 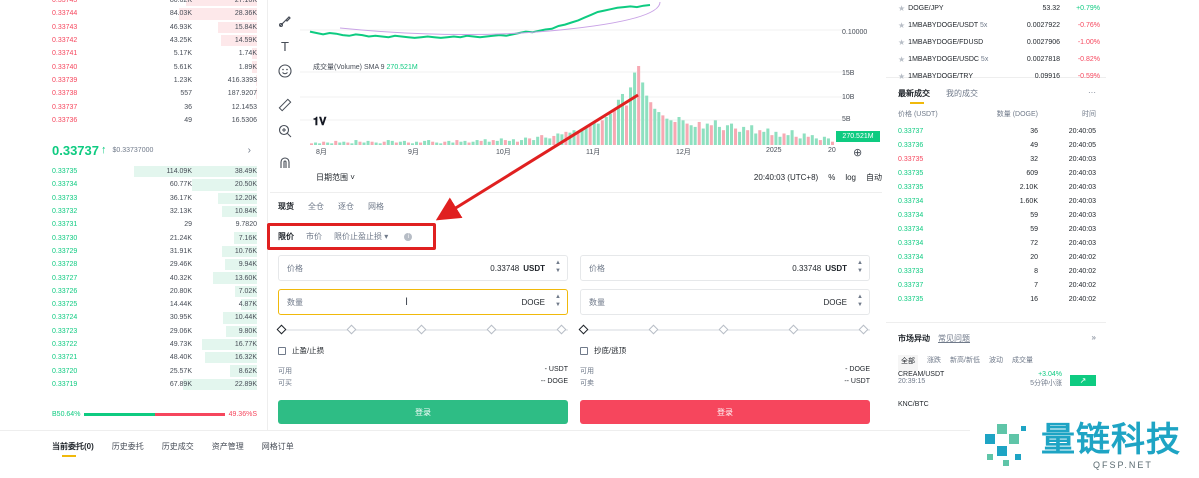 I want to click on bid-row: 0.33720 25.57K 8.62K, so click(x=133, y=370).